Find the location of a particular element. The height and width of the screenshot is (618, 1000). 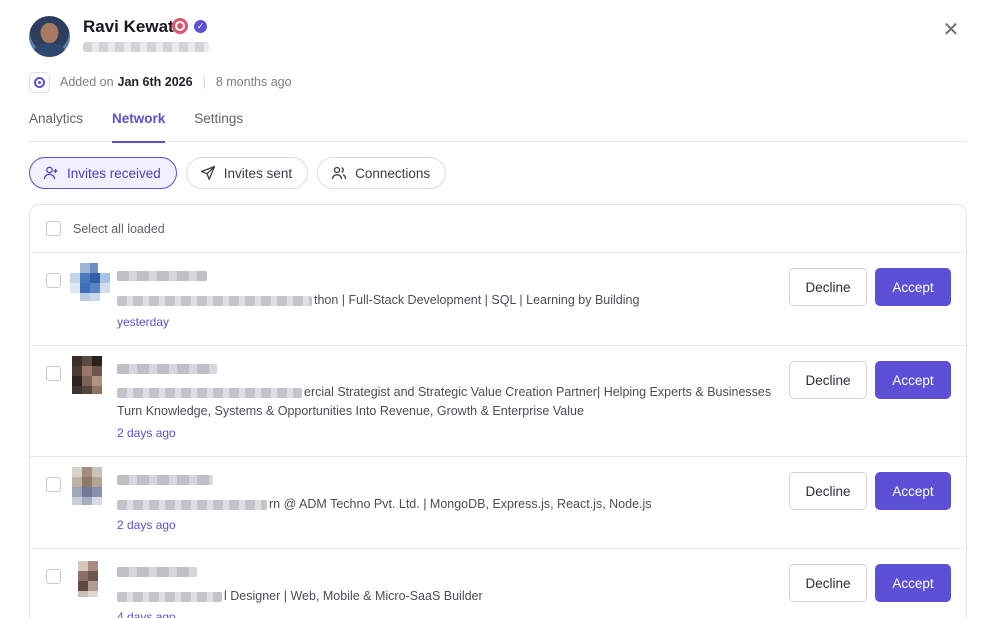

added-label: Added on is located at coordinates (87, 82).